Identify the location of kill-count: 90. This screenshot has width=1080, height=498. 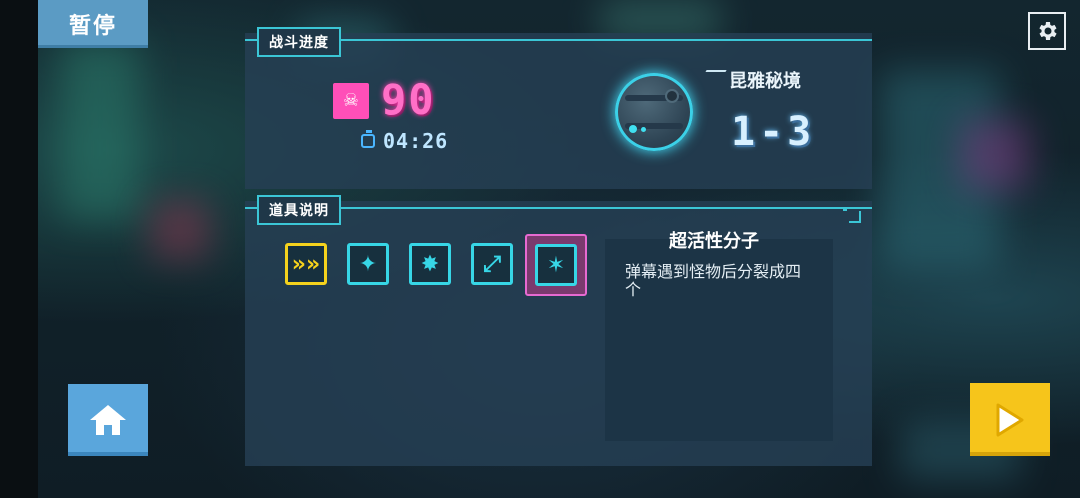
(408, 99).